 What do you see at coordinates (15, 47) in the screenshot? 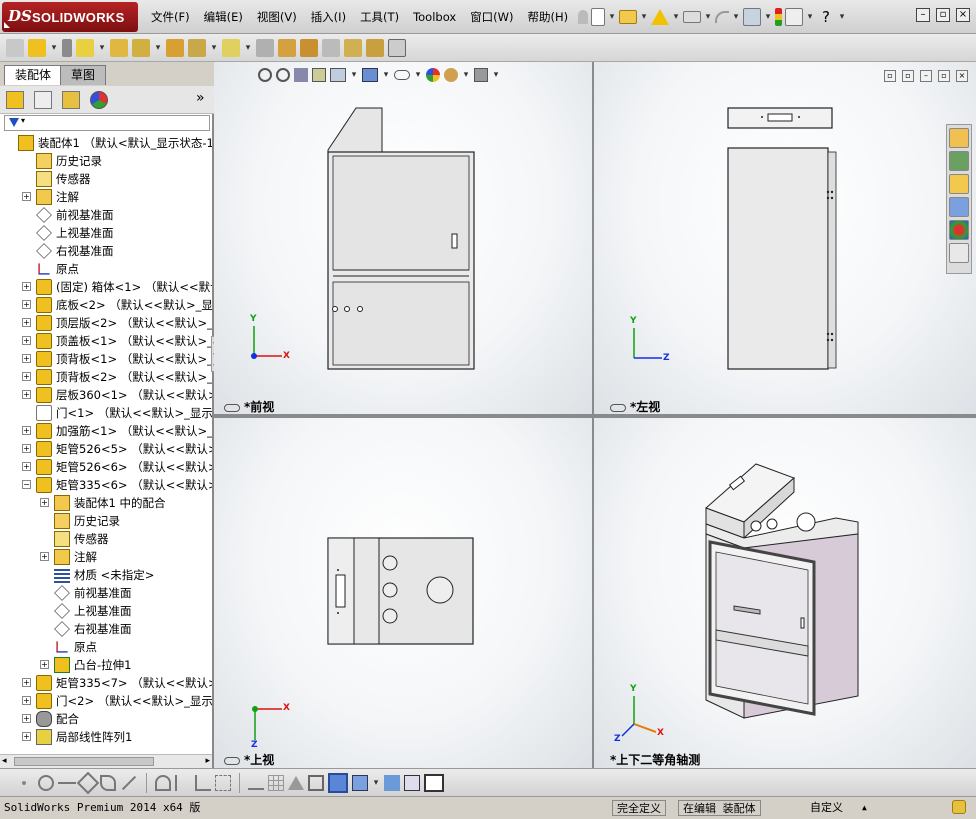
I see `insert-component-icon` at bounding box center [15, 47].